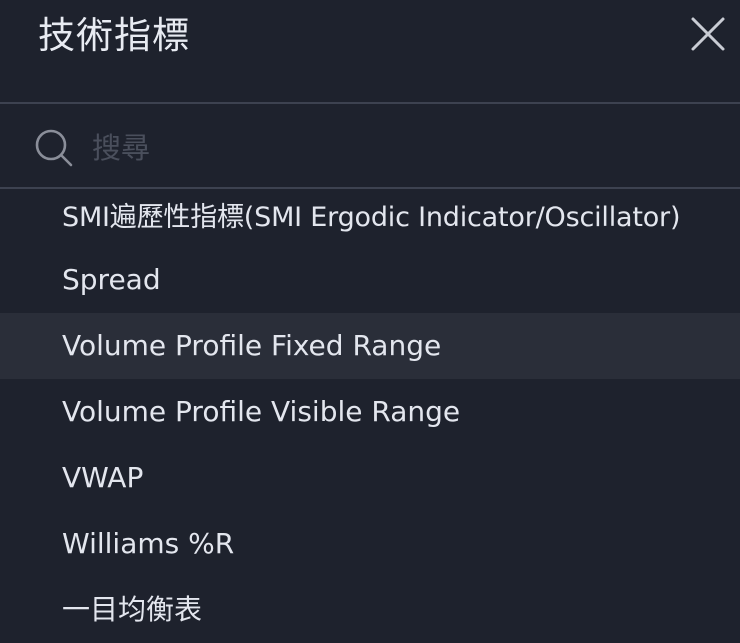 The height and width of the screenshot is (643, 740). What do you see at coordinates (114, 35) in the screenshot?
I see `dialog-title: 技術指標` at bounding box center [114, 35].